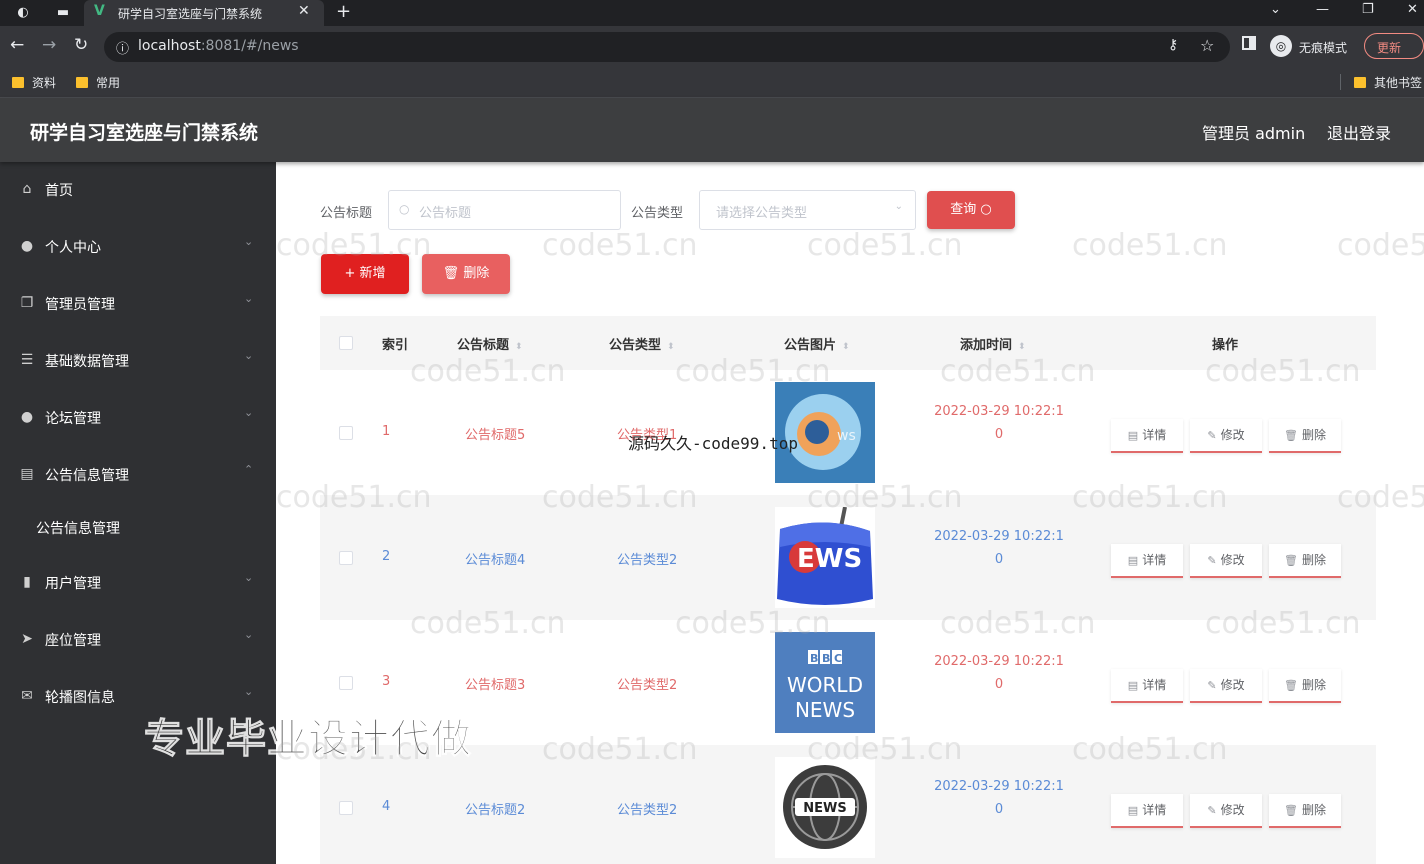  I want to click on vue-favicon-icon: V, so click(99, 11).